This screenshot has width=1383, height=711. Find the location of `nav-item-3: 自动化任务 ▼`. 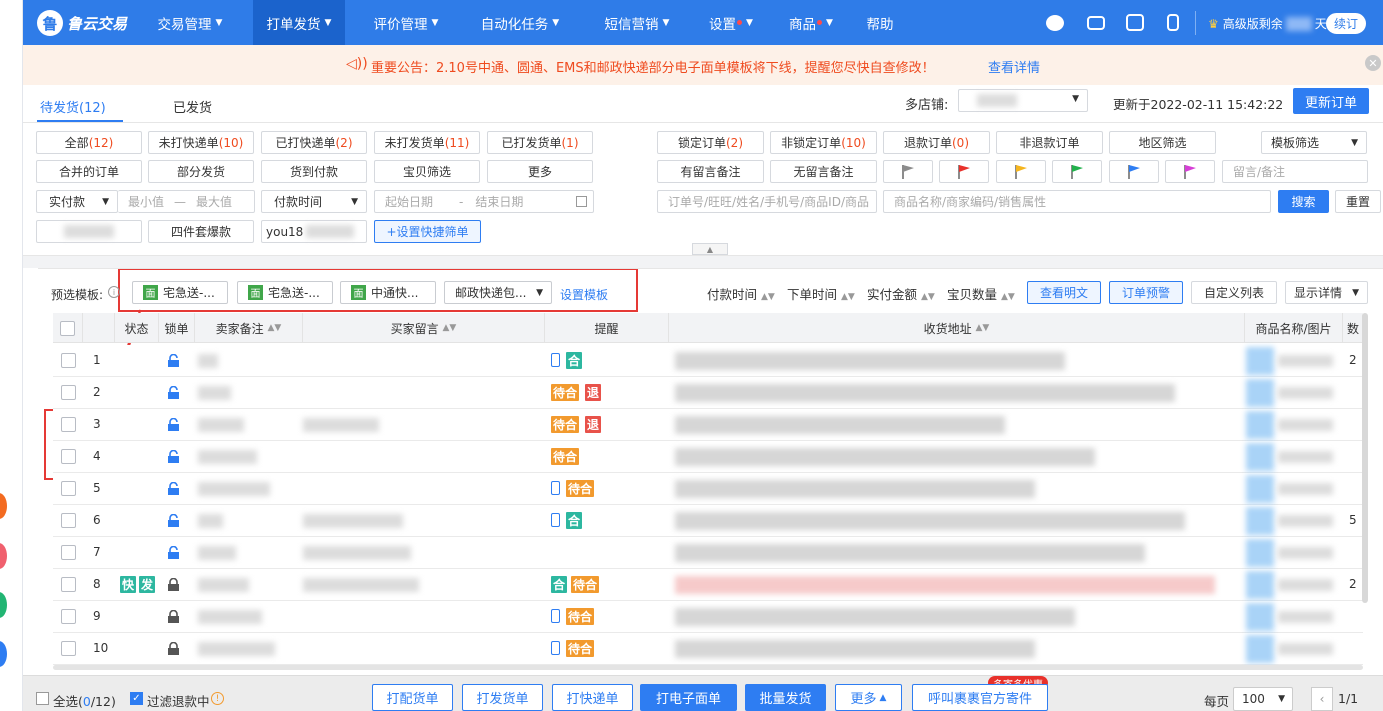

nav-item-3: 自动化任务 ▼ is located at coordinates (520, 22).